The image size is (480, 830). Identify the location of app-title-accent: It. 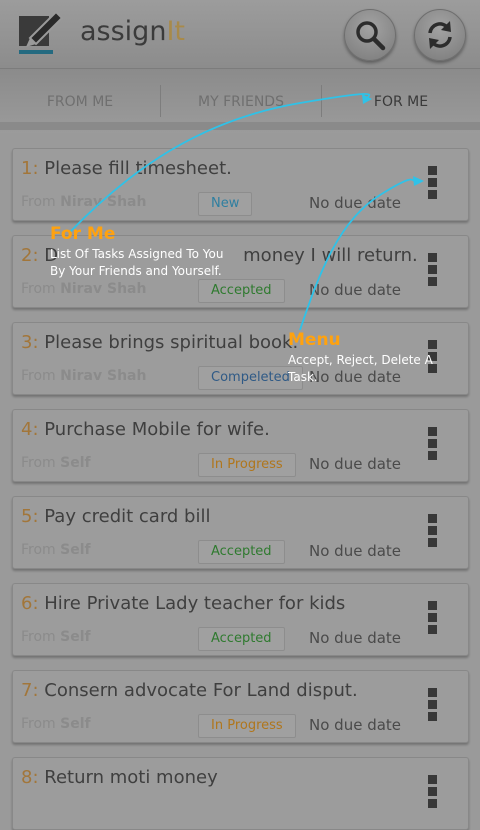
(175, 31).